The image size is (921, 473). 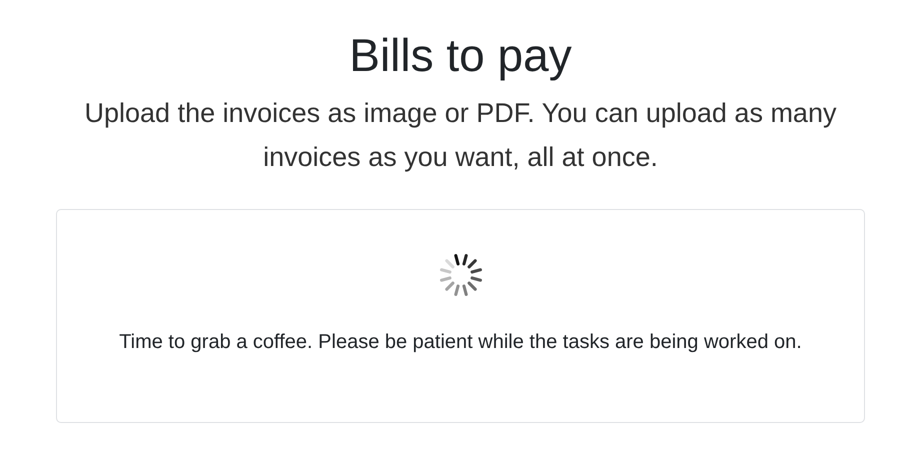 What do you see at coordinates (460, 343) in the screenshot?
I see `status-message: Time to grab a coffee. Please be patient while the tasks are being worked on.` at bounding box center [460, 343].